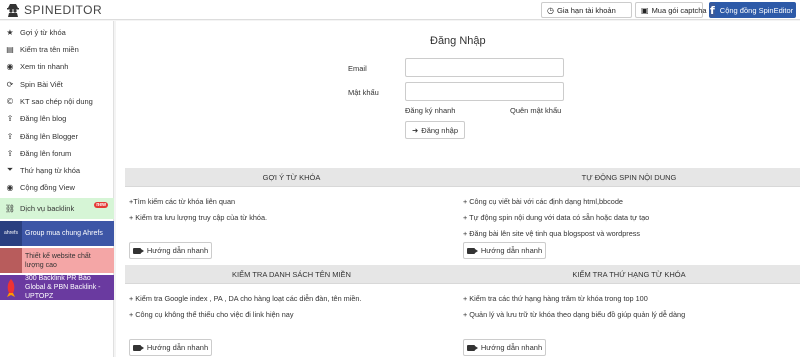  I want to click on sidebar-item-keyword-suggest: ★ Gợi ý từ khóa, so click(57, 32).